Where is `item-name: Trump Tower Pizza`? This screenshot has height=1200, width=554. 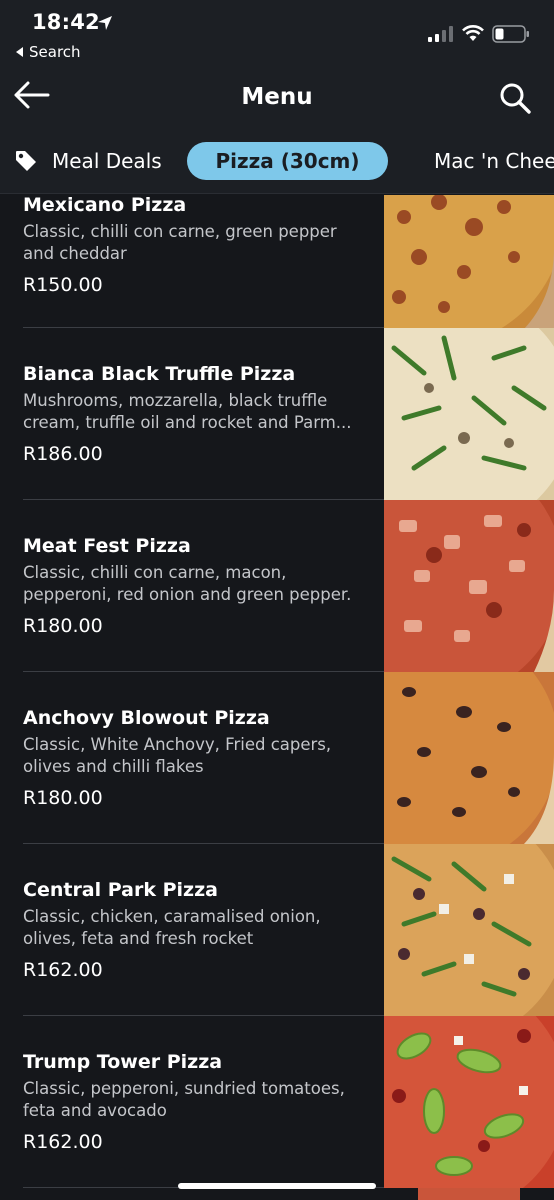
item-name: Trump Tower Pizza is located at coordinates (123, 1062).